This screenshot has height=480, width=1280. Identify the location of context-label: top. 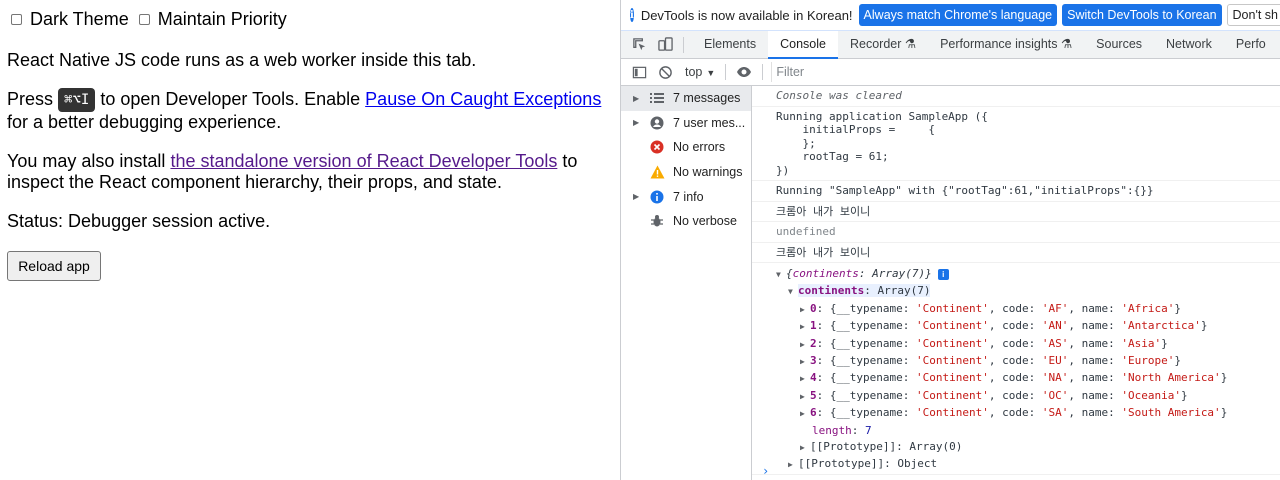
(694, 72).